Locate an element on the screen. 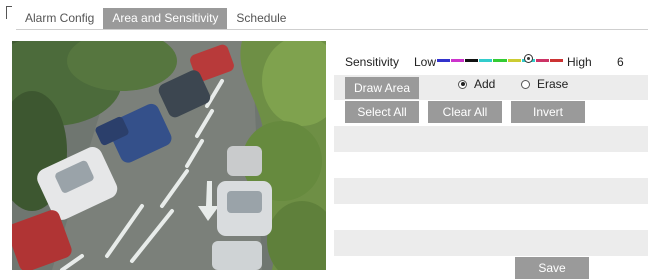  tab-alarm-config: Alarm Config is located at coordinates (59, 18).